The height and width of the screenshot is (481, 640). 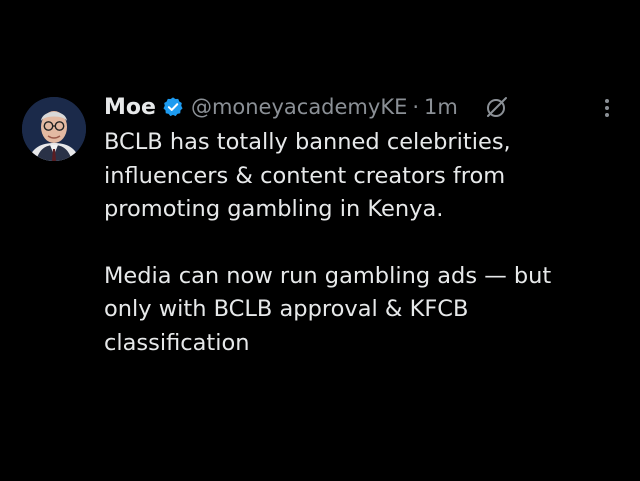 I want to click on tweet-line: BCLB has totally banned celebrities,, so click(x=307, y=142).